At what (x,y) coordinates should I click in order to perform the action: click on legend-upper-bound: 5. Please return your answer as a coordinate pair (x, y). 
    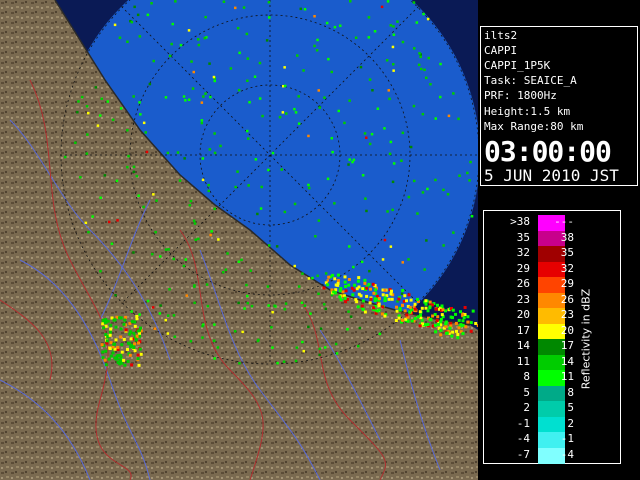
    Looking at the image, I should click on (570, 407).